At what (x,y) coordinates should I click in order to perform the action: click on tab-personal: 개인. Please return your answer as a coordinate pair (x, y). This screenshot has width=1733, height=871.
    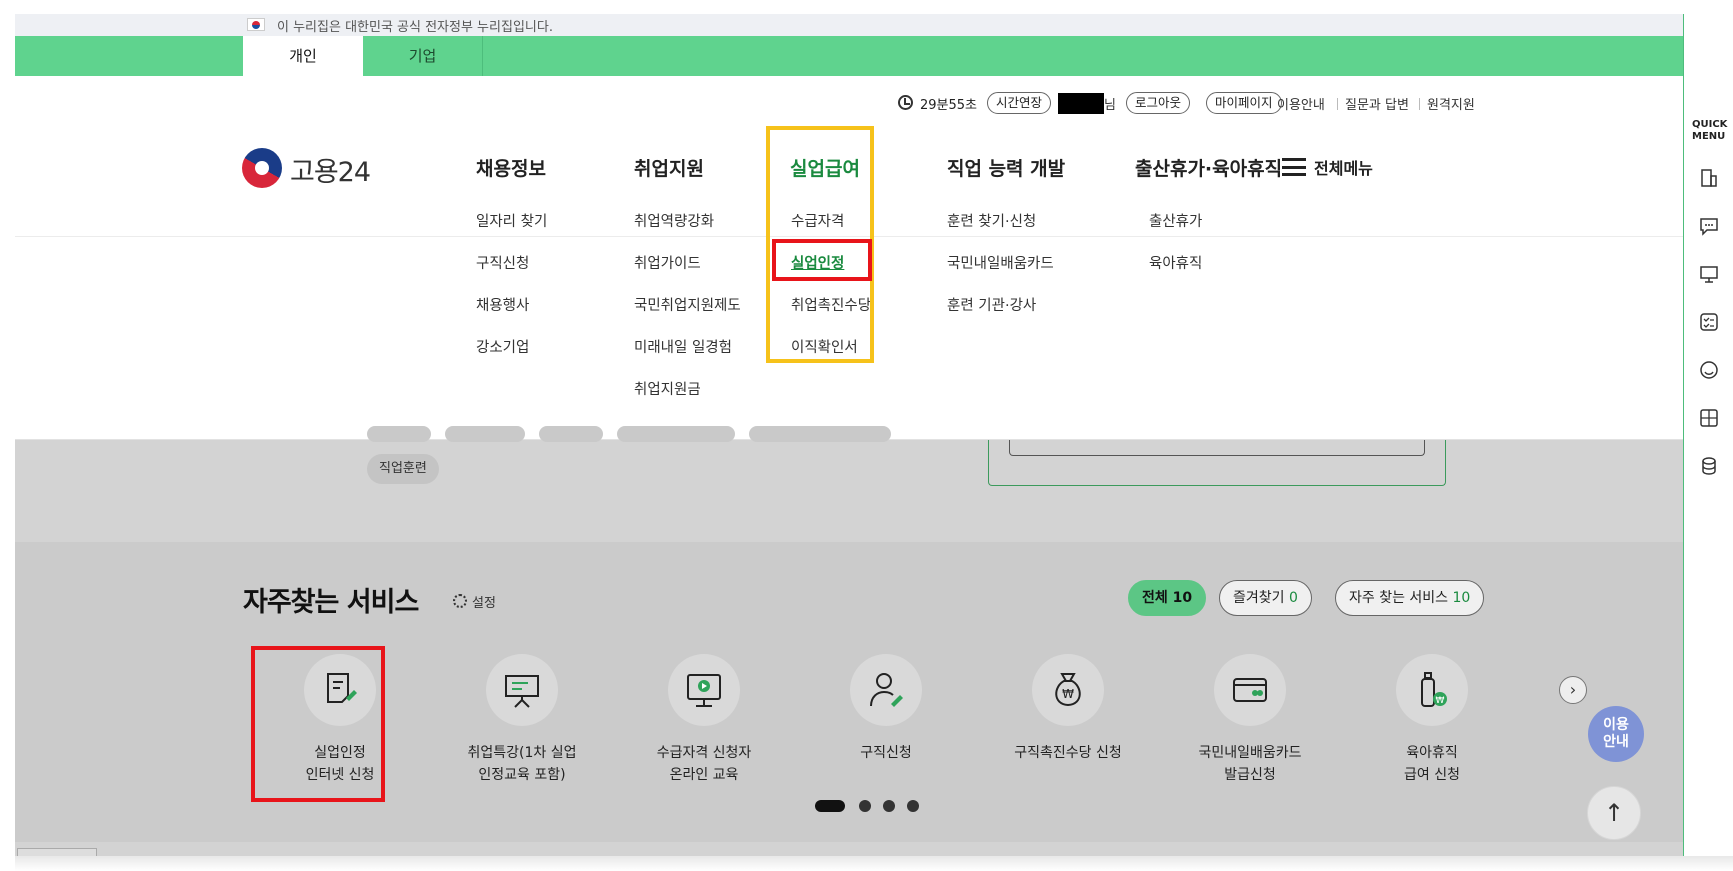
    Looking at the image, I should click on (303, 56).